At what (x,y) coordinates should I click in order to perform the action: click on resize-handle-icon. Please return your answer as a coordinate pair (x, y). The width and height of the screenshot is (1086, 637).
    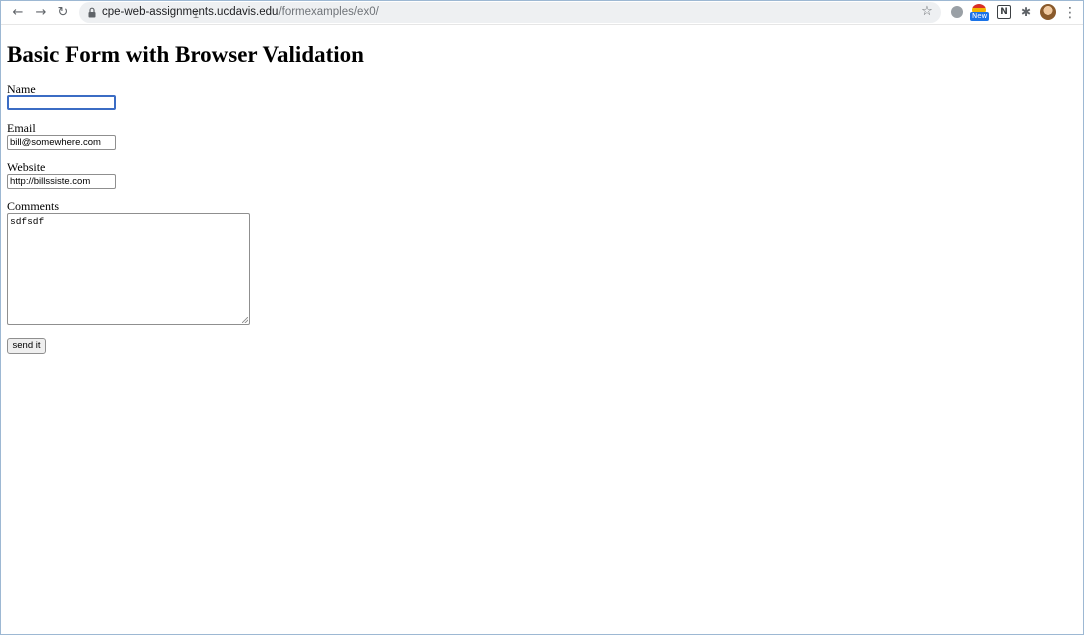
    Looking at the image, I should click on (245, 320).